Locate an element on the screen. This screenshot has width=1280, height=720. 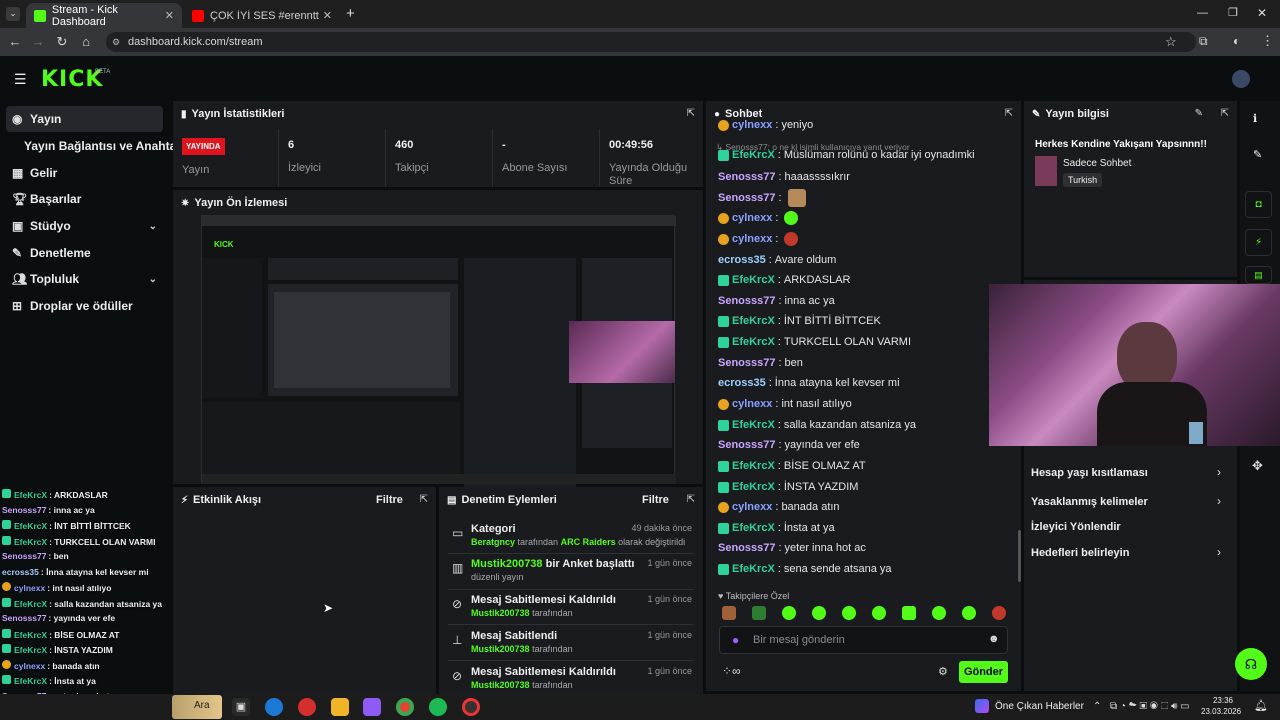
sidebar-item-stream-key: Yayın Bağlantısı ve Anahtarı is located at coordinates (95, 146).